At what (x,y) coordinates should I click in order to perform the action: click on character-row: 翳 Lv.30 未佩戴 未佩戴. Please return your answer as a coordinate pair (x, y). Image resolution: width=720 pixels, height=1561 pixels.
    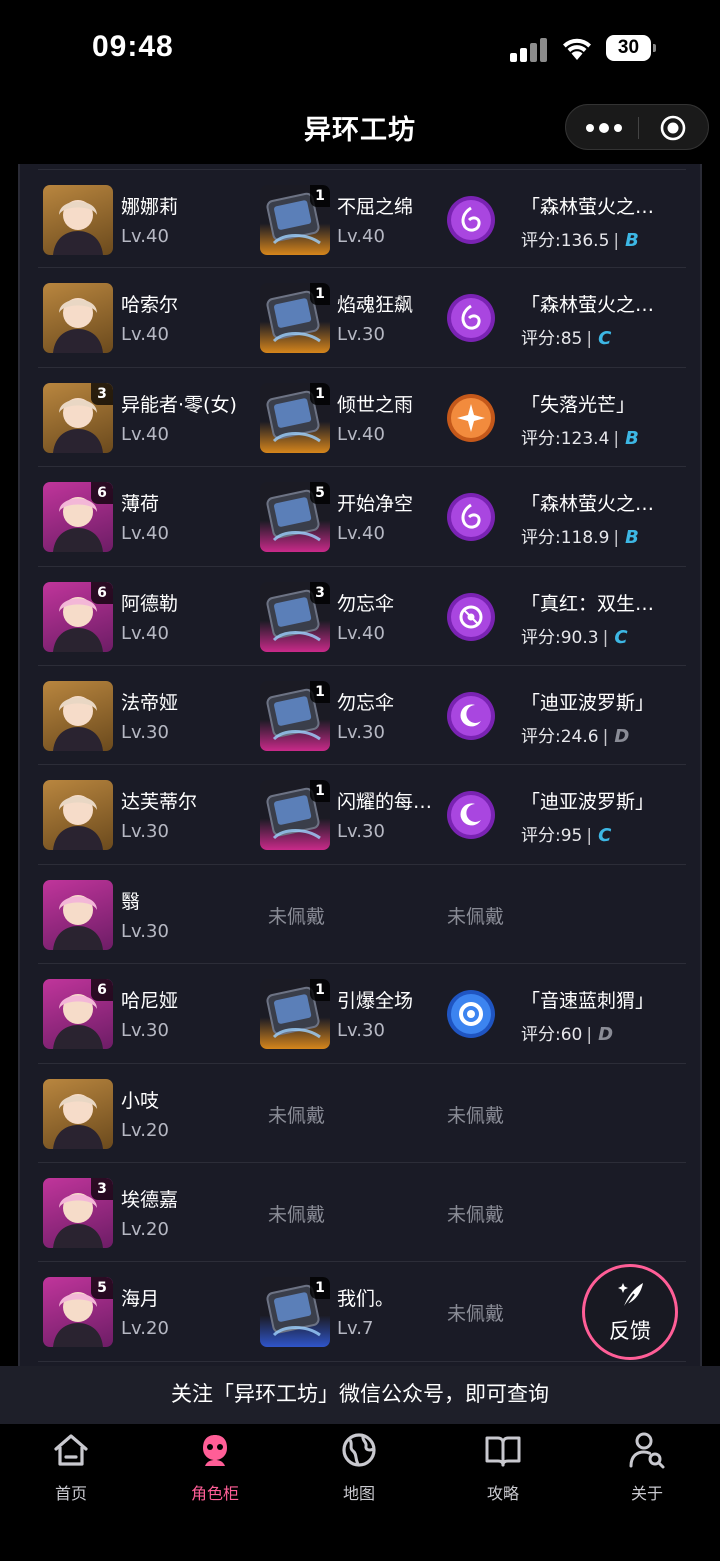
    Looking at the image, I should click on (362, 915).